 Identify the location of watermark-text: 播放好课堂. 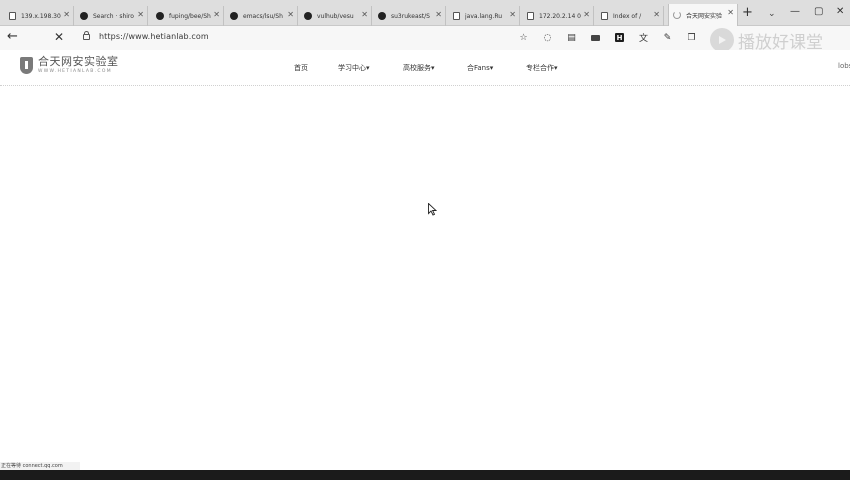
(780, 42).